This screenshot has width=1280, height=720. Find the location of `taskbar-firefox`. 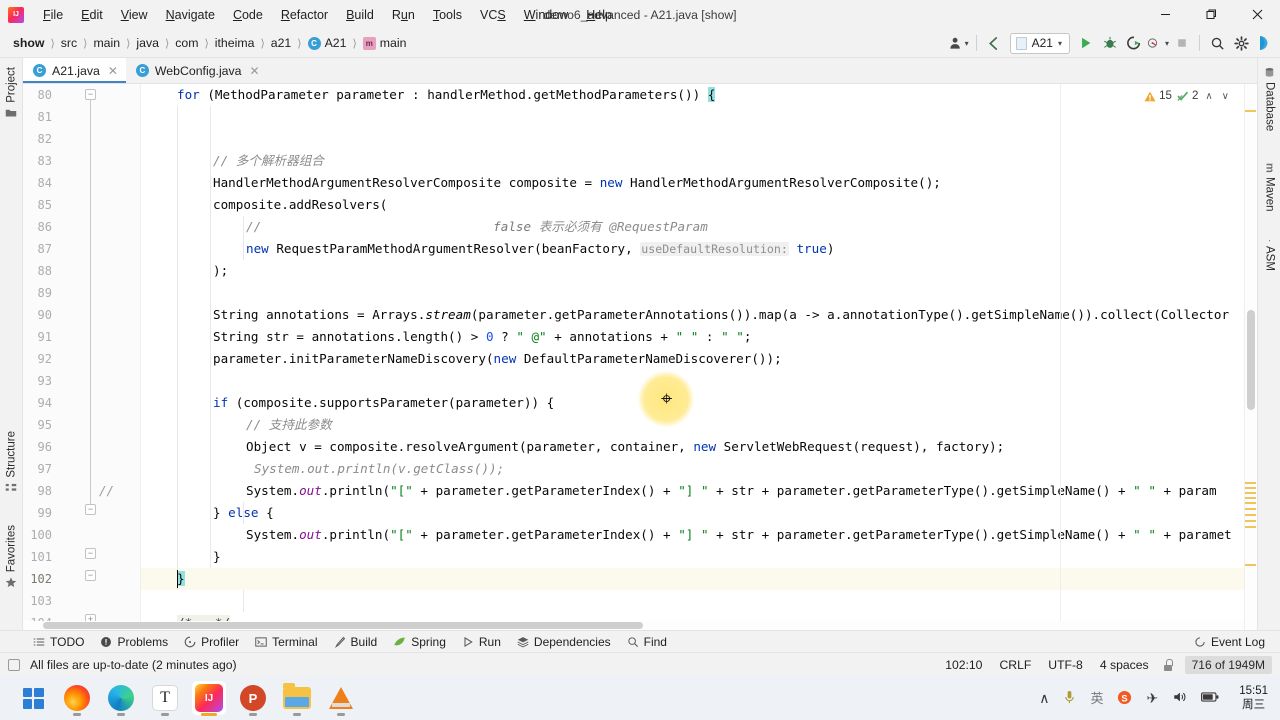

taskbar-firefox is located at coordinates (77, 698).